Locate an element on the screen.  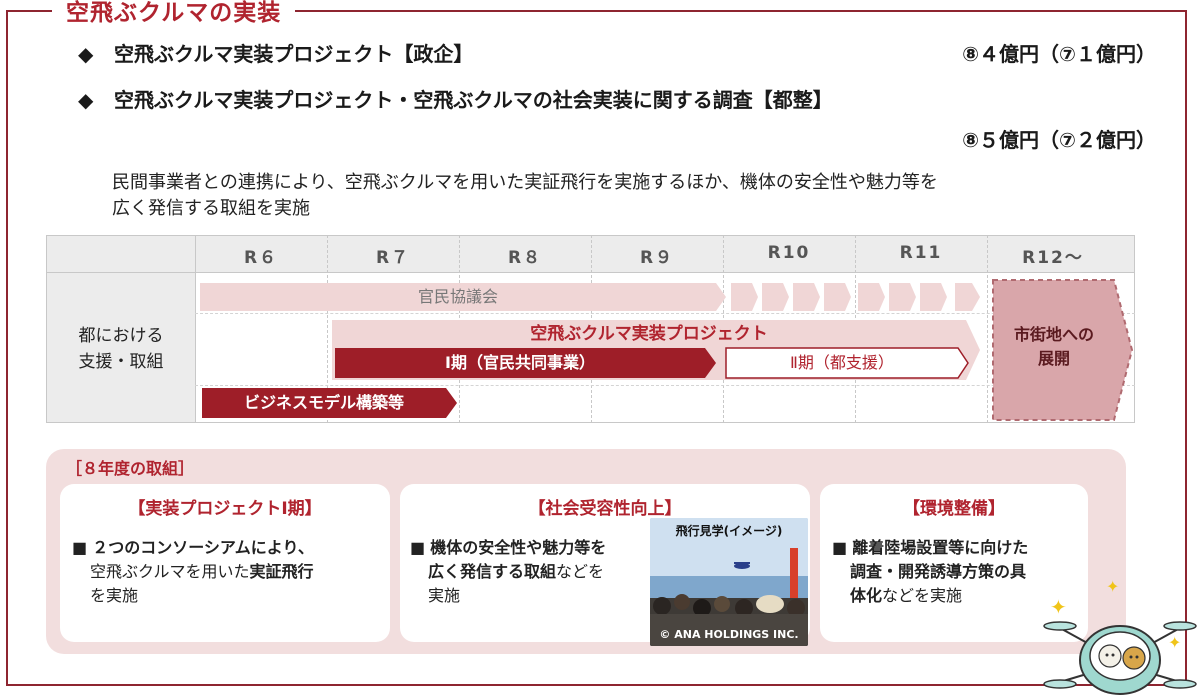
expansion-label-line-2: 展開 is located at coordinates (1053, 358).